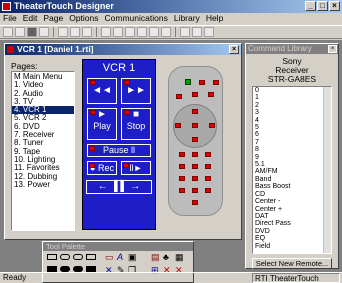  Describe the element at coordinates (293, 231) in the screenshot. I see `command-item: DVD` at that location.